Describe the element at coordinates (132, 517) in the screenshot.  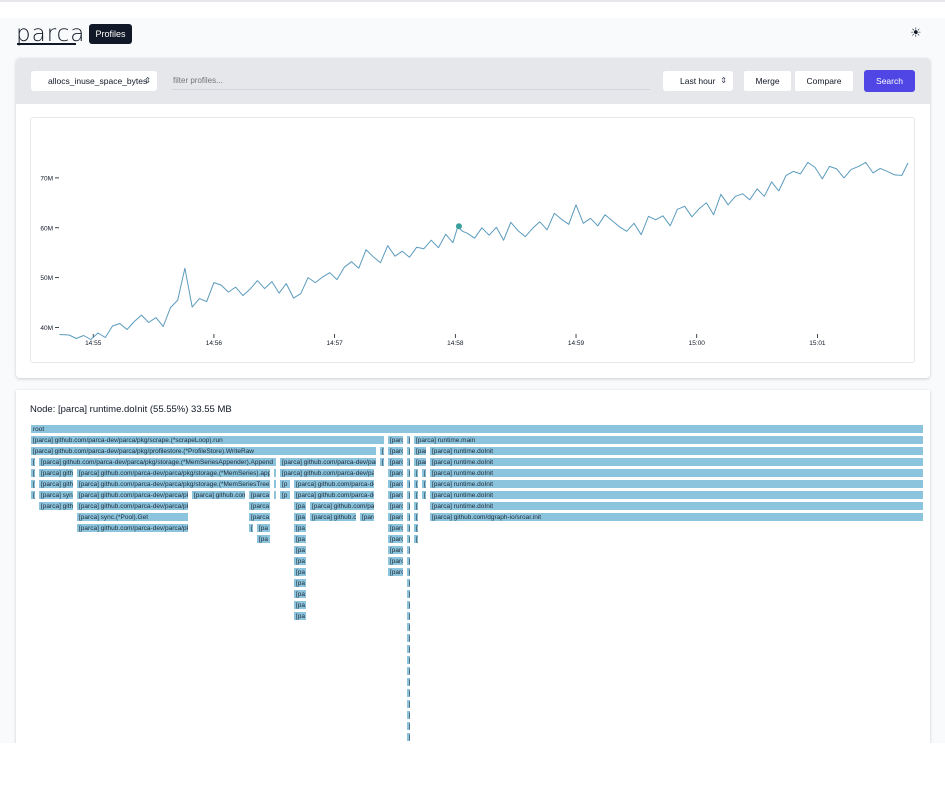
I see `flame-frame: [parca] sync.(*Pool).Get` at that location.